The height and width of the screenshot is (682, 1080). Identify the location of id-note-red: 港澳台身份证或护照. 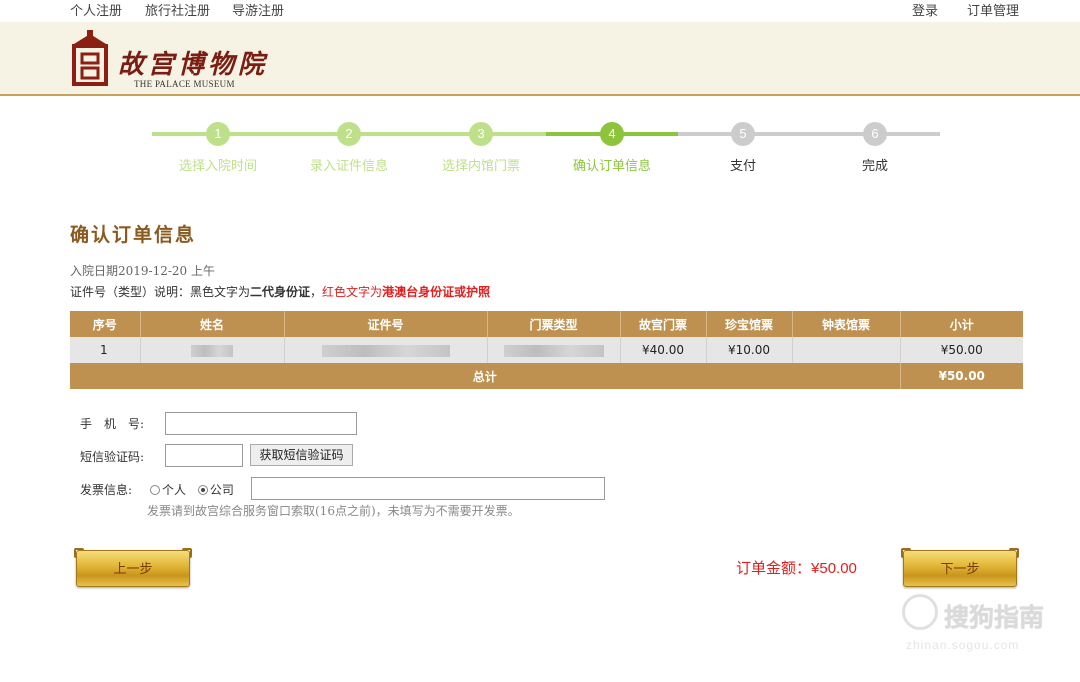
(436, 292).